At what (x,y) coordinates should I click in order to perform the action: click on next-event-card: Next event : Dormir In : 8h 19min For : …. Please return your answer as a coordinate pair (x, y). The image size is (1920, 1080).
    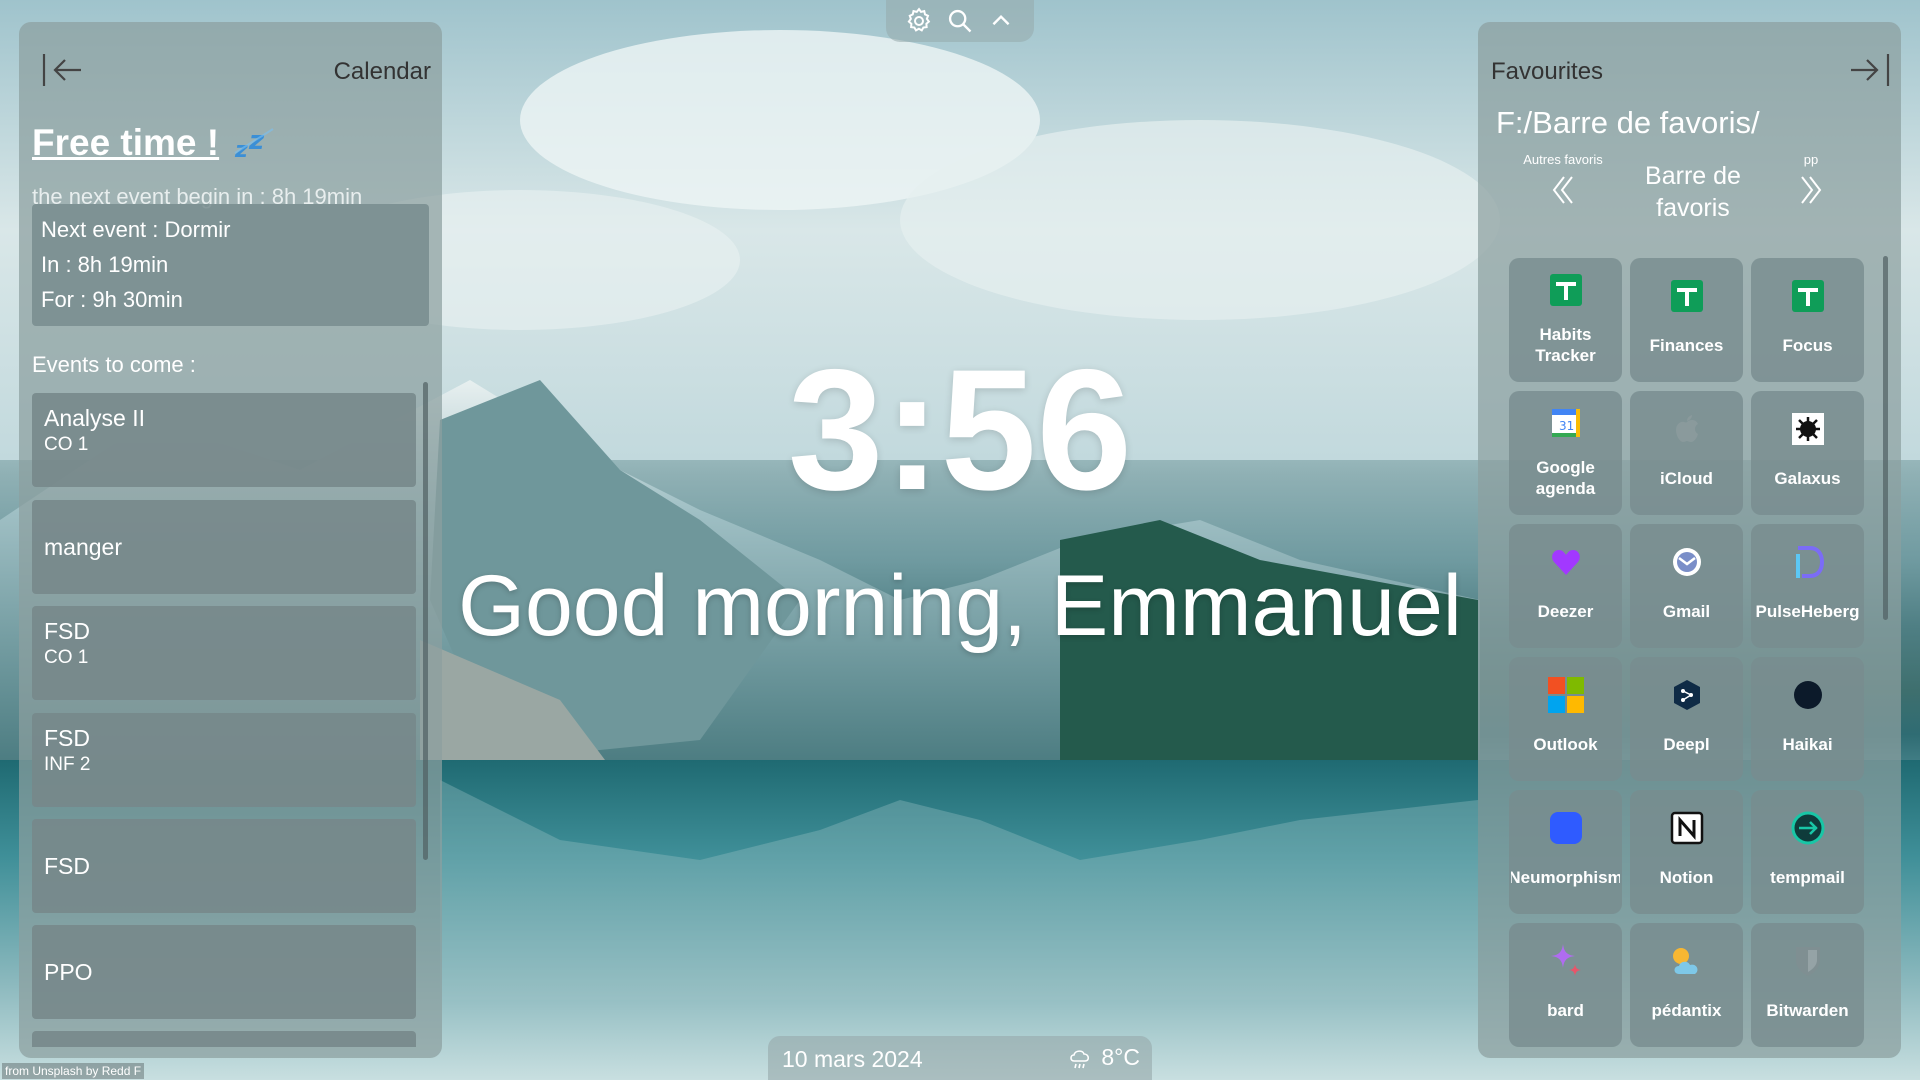
    Looking at the image, I should click on (230, 265).